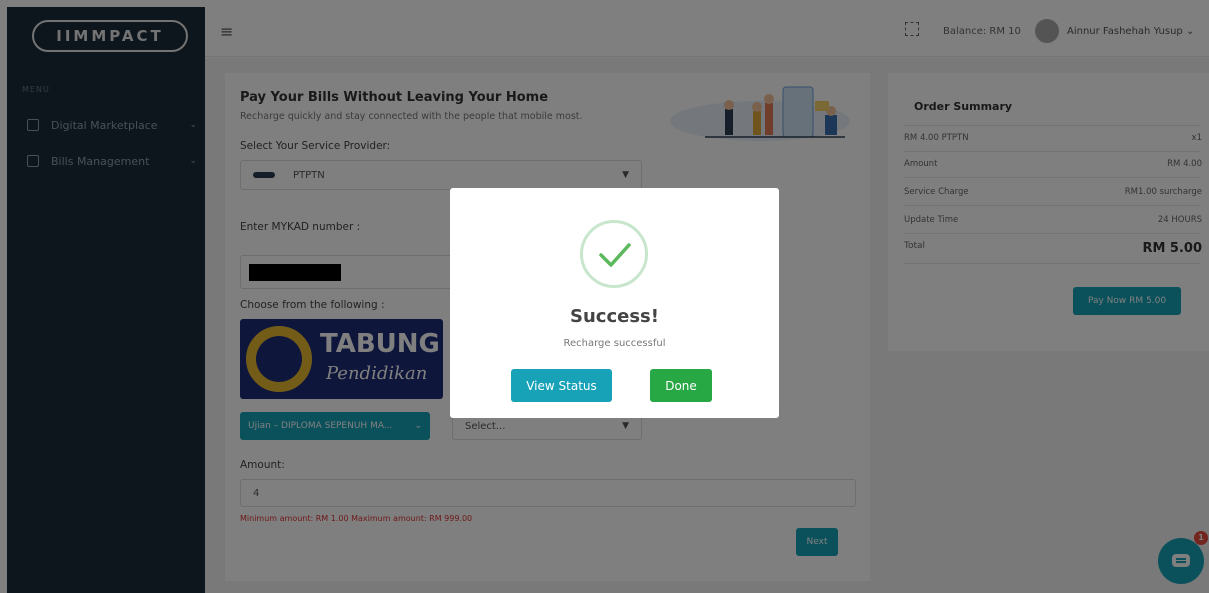  What do you see at coordinates (614, 343) in the screenshot?
I see `modal-message: Recharge successful` at bounding box center [614, 343].